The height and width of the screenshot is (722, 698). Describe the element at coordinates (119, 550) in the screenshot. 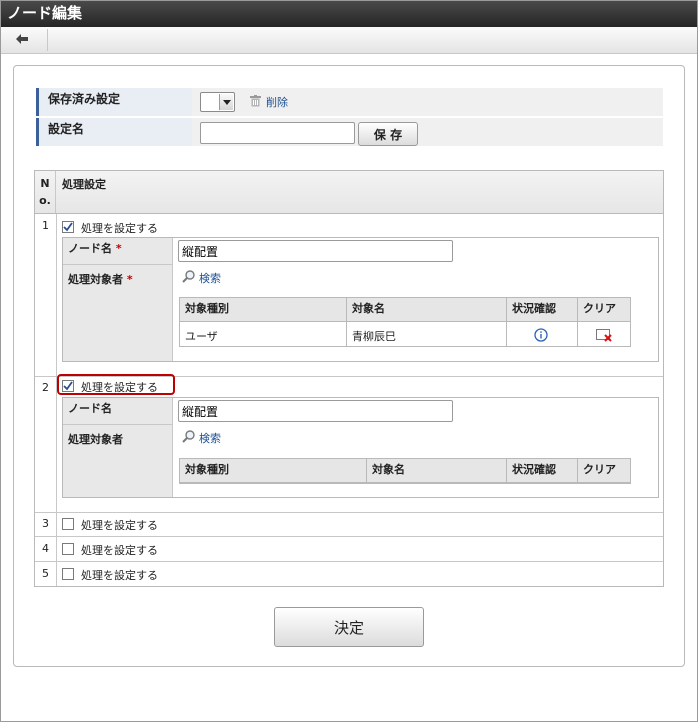

I see `row-4-checkbox-label: 処理を設定する` at that location.